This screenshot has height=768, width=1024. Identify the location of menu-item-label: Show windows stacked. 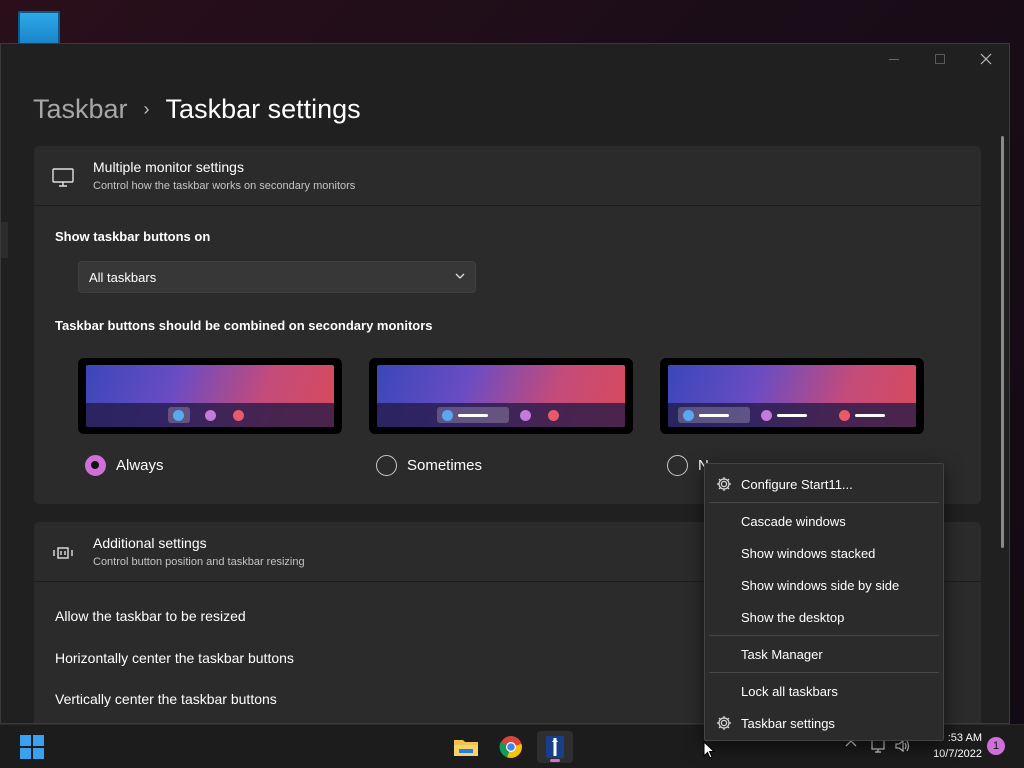
(808, 553).